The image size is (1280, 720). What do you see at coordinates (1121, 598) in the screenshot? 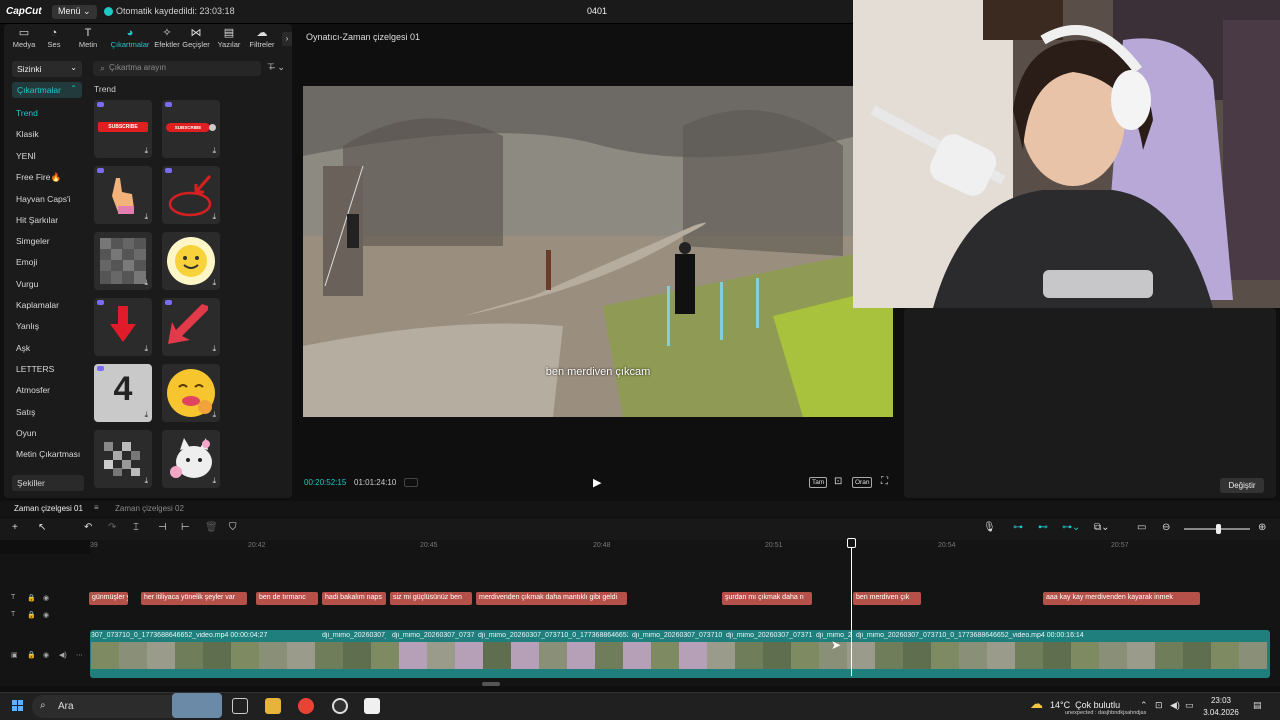
I see `text-clip: aaa kay kay merdivenden kayarak inmek` at bounding box center [1121, 598].